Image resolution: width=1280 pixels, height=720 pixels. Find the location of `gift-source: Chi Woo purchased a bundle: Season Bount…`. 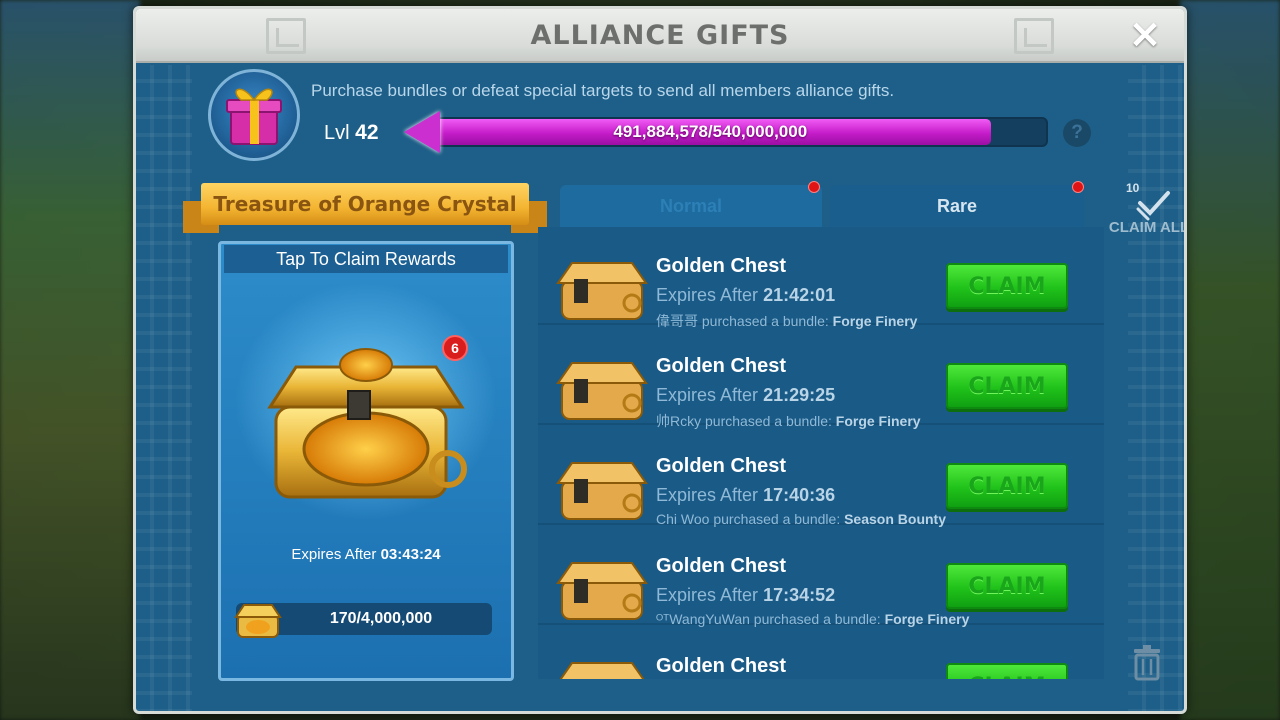

gift-source: Chi Woo purchased a bundle: Season Bount… is located at coordinates (801, 519).